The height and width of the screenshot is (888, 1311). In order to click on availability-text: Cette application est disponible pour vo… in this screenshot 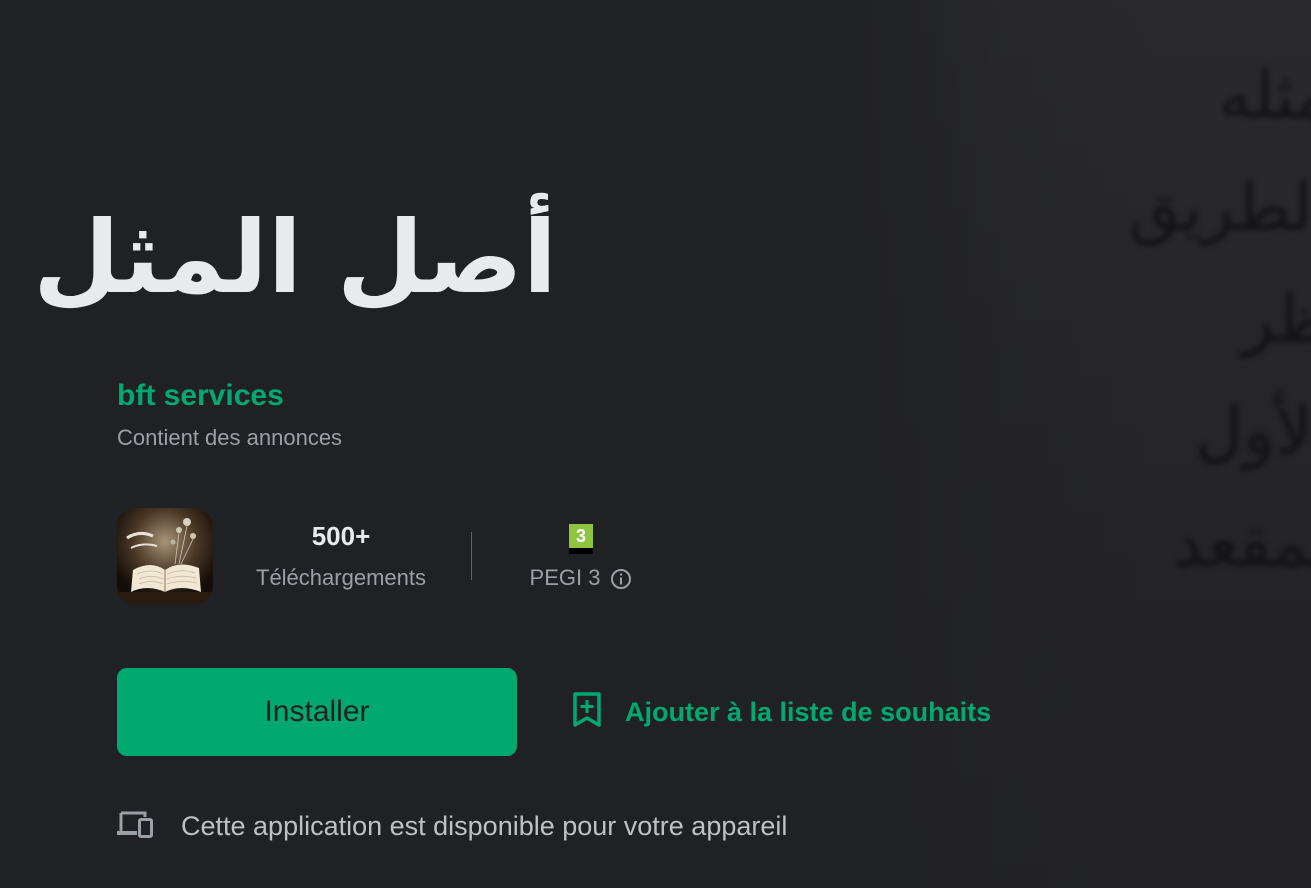, I will do `click(484, 825)`.